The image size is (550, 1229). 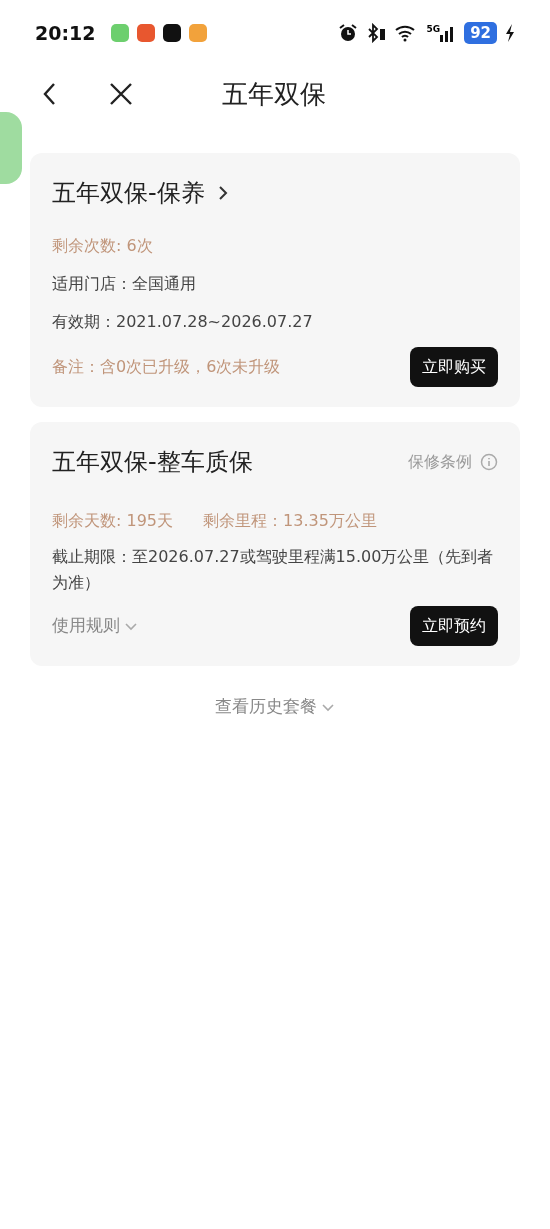 I want to click on battery-level: 92, so click(x=480, y=33).